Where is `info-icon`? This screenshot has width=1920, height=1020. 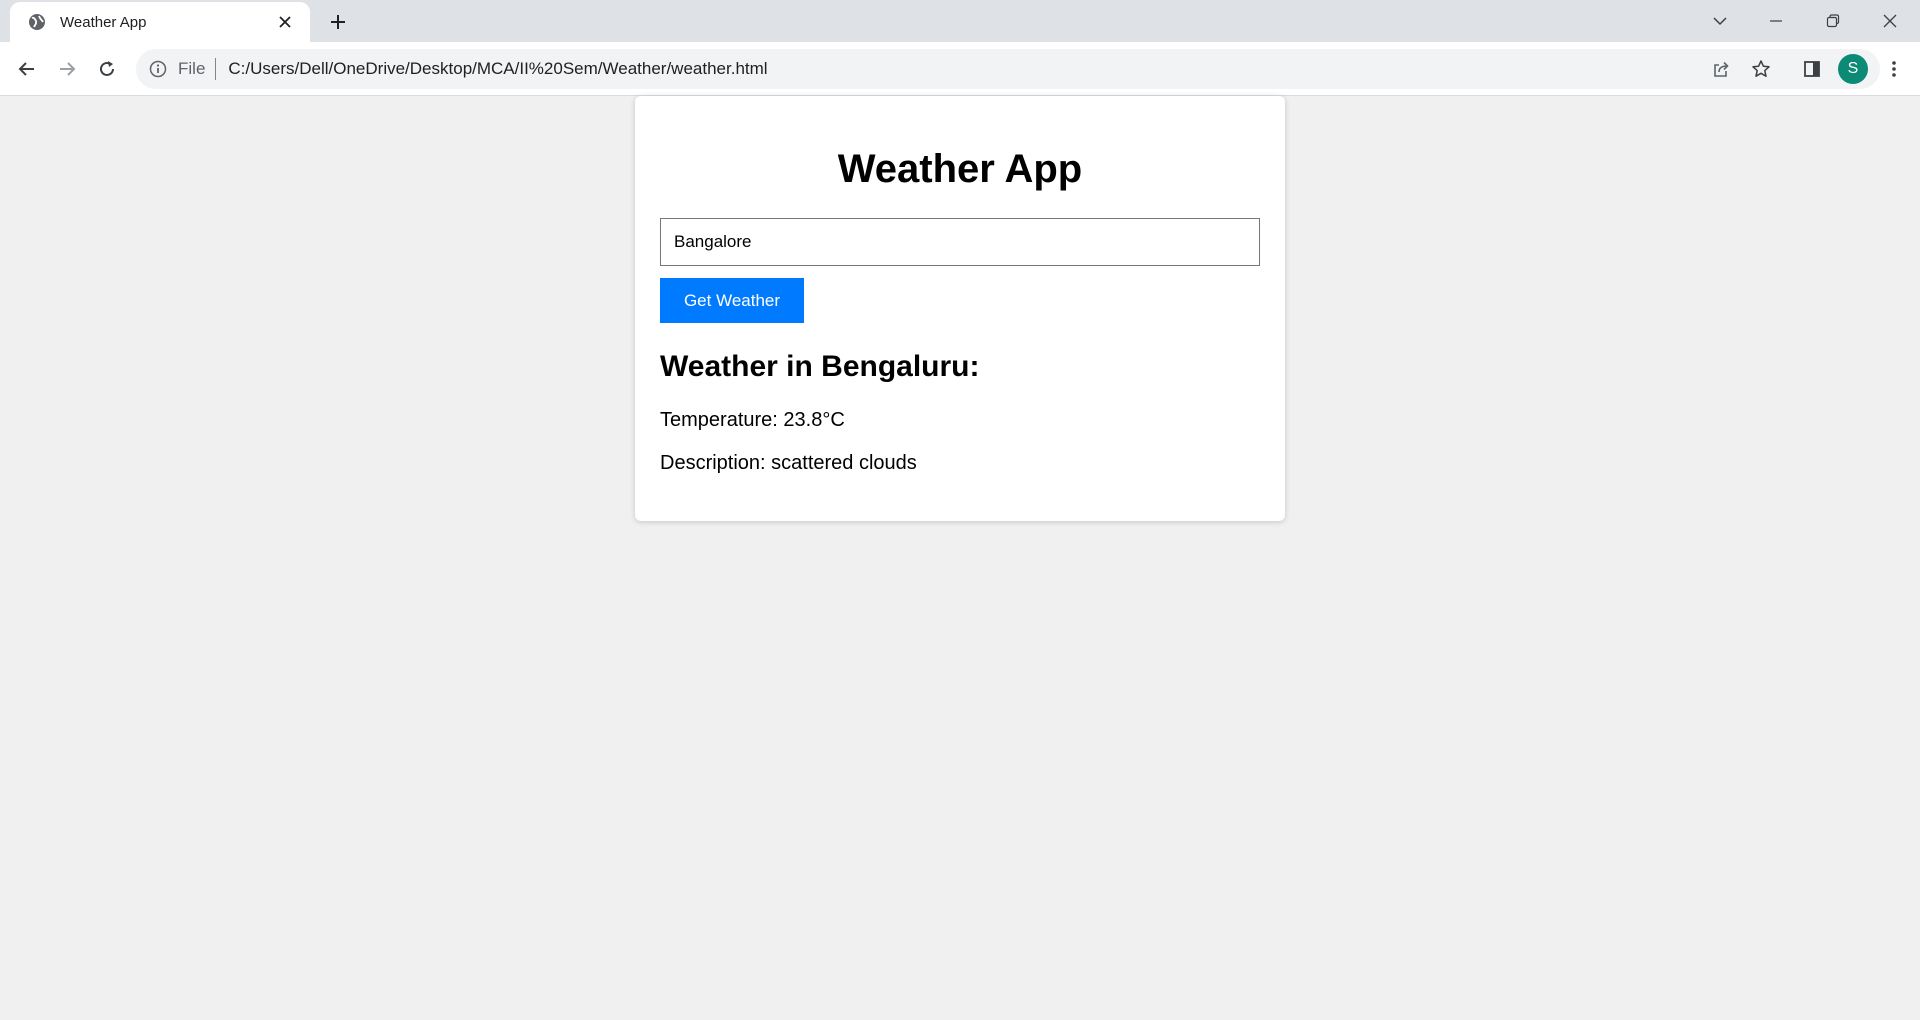 info-icon is located at coordinates (158, 69).